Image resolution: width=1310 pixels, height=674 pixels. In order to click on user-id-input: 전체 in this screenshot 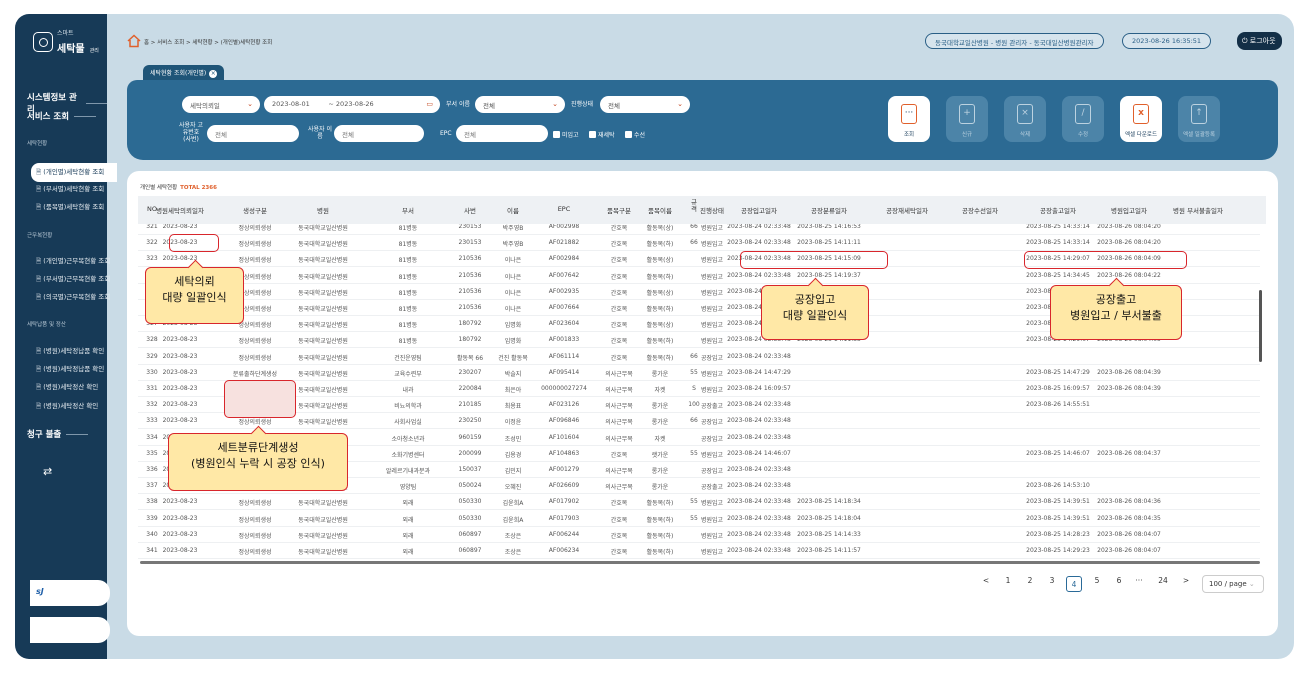, I will do `click(253, 133)`.